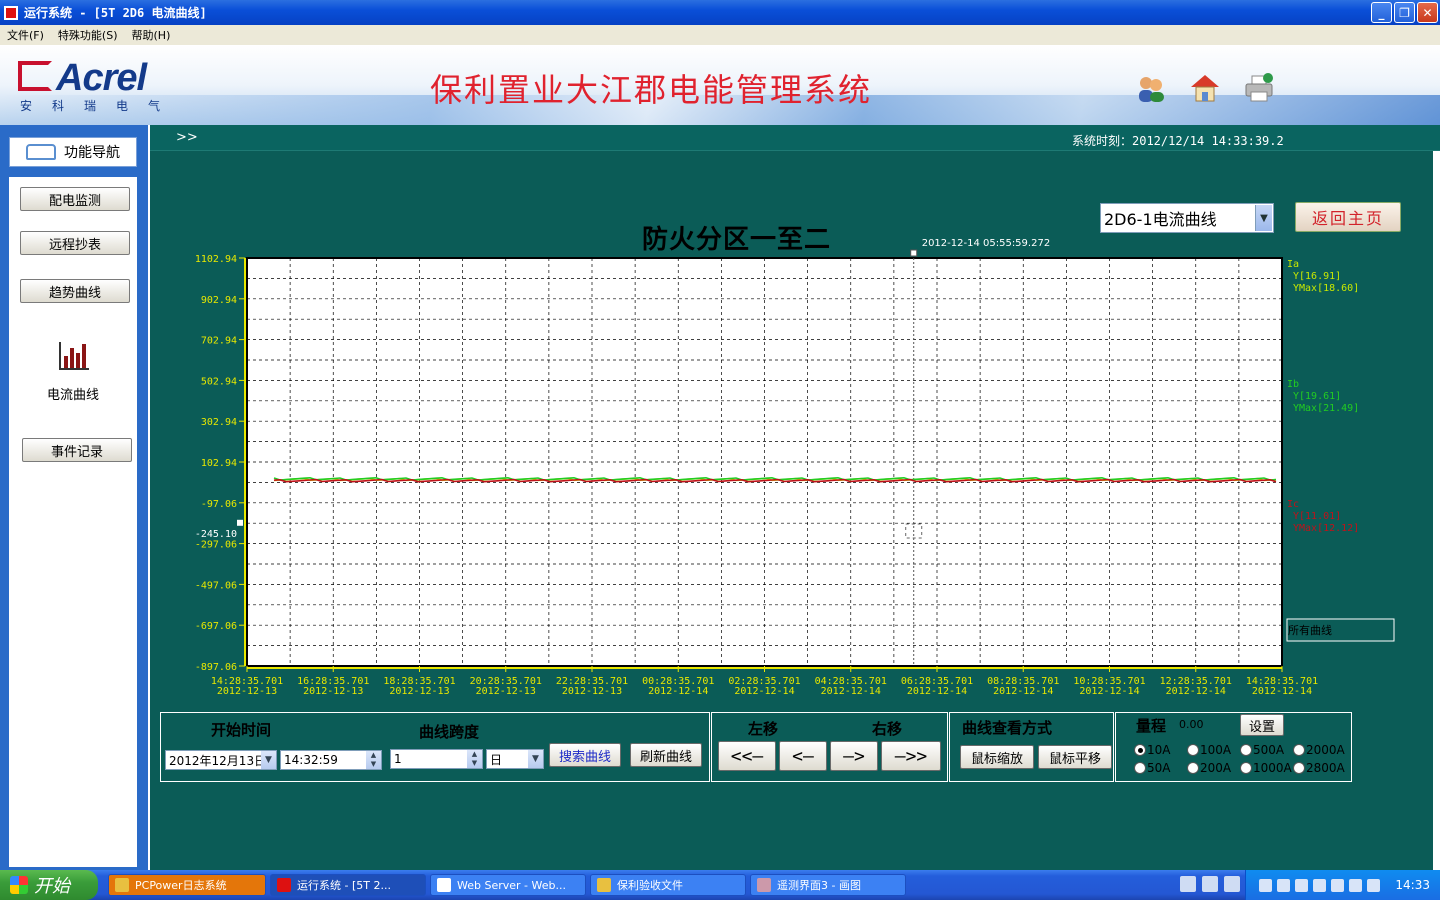  What do you see at coordinates (73, 393) in the screenshot?
I see `nav-current-curve-label: 电流曲线` at bounding box center [73, 393].